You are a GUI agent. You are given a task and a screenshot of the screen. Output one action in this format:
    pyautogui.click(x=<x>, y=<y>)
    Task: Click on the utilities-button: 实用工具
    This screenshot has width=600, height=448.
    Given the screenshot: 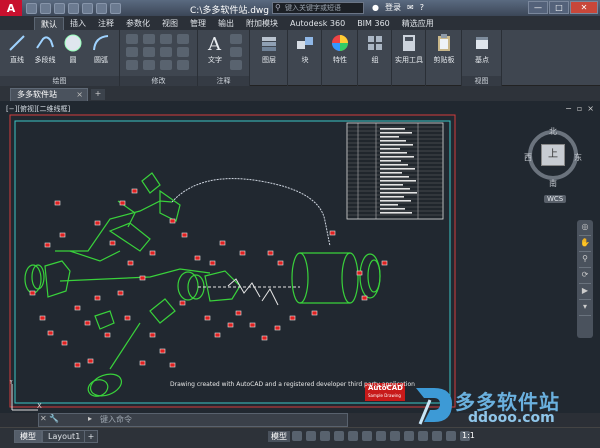 What is the action you would take?
    pyautogui.click(x=409, y=49)
    